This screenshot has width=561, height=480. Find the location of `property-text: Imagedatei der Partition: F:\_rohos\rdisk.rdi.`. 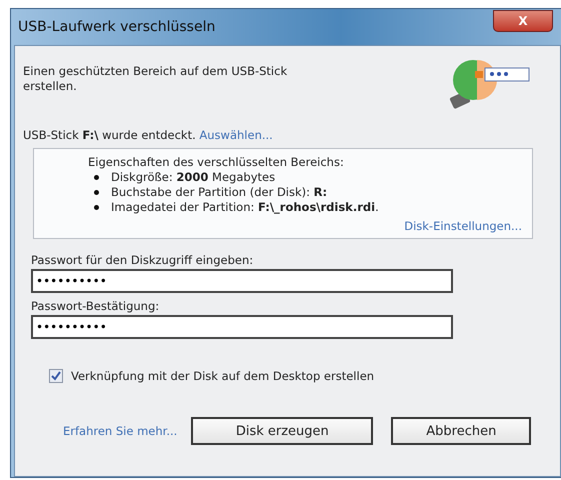

property-text: Imagedatei der Partition: F:\_rohos\rdisk.rdi. is located at coordinates (245, 207).